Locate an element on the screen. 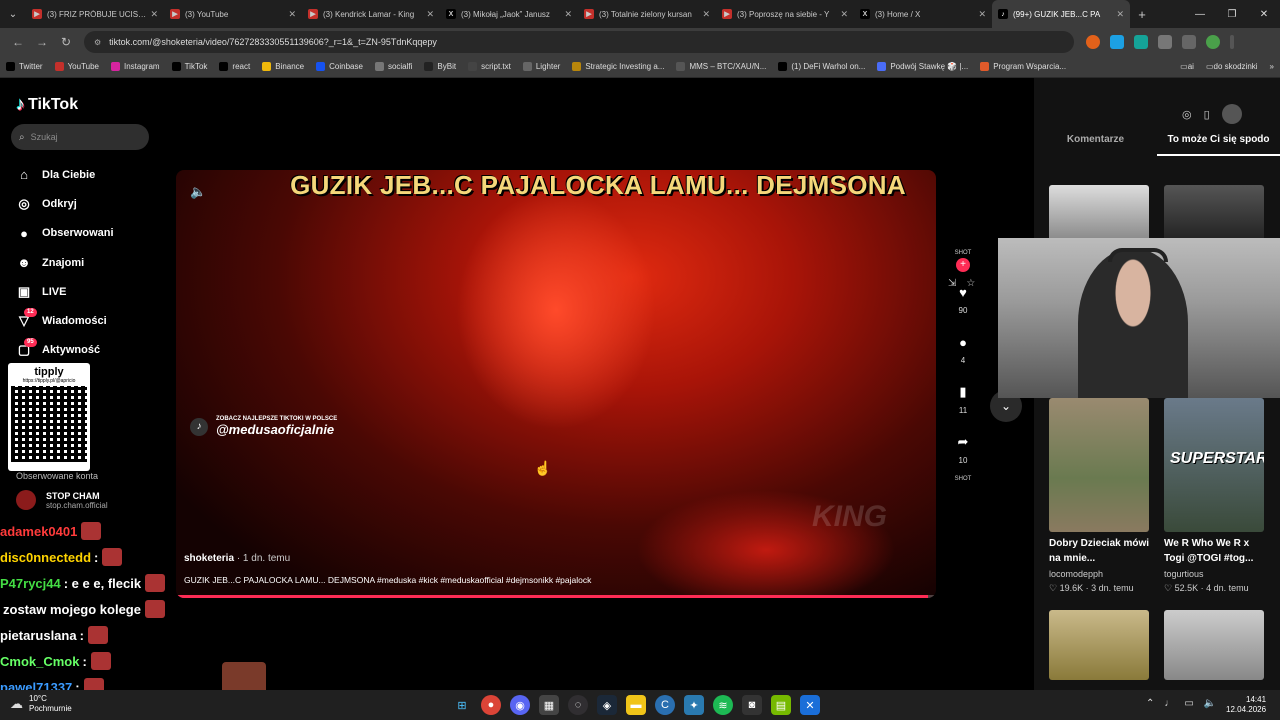 This screenshot has height=720, width=1280. volume-icon: 🔈 is located at coordinates (198, 192).